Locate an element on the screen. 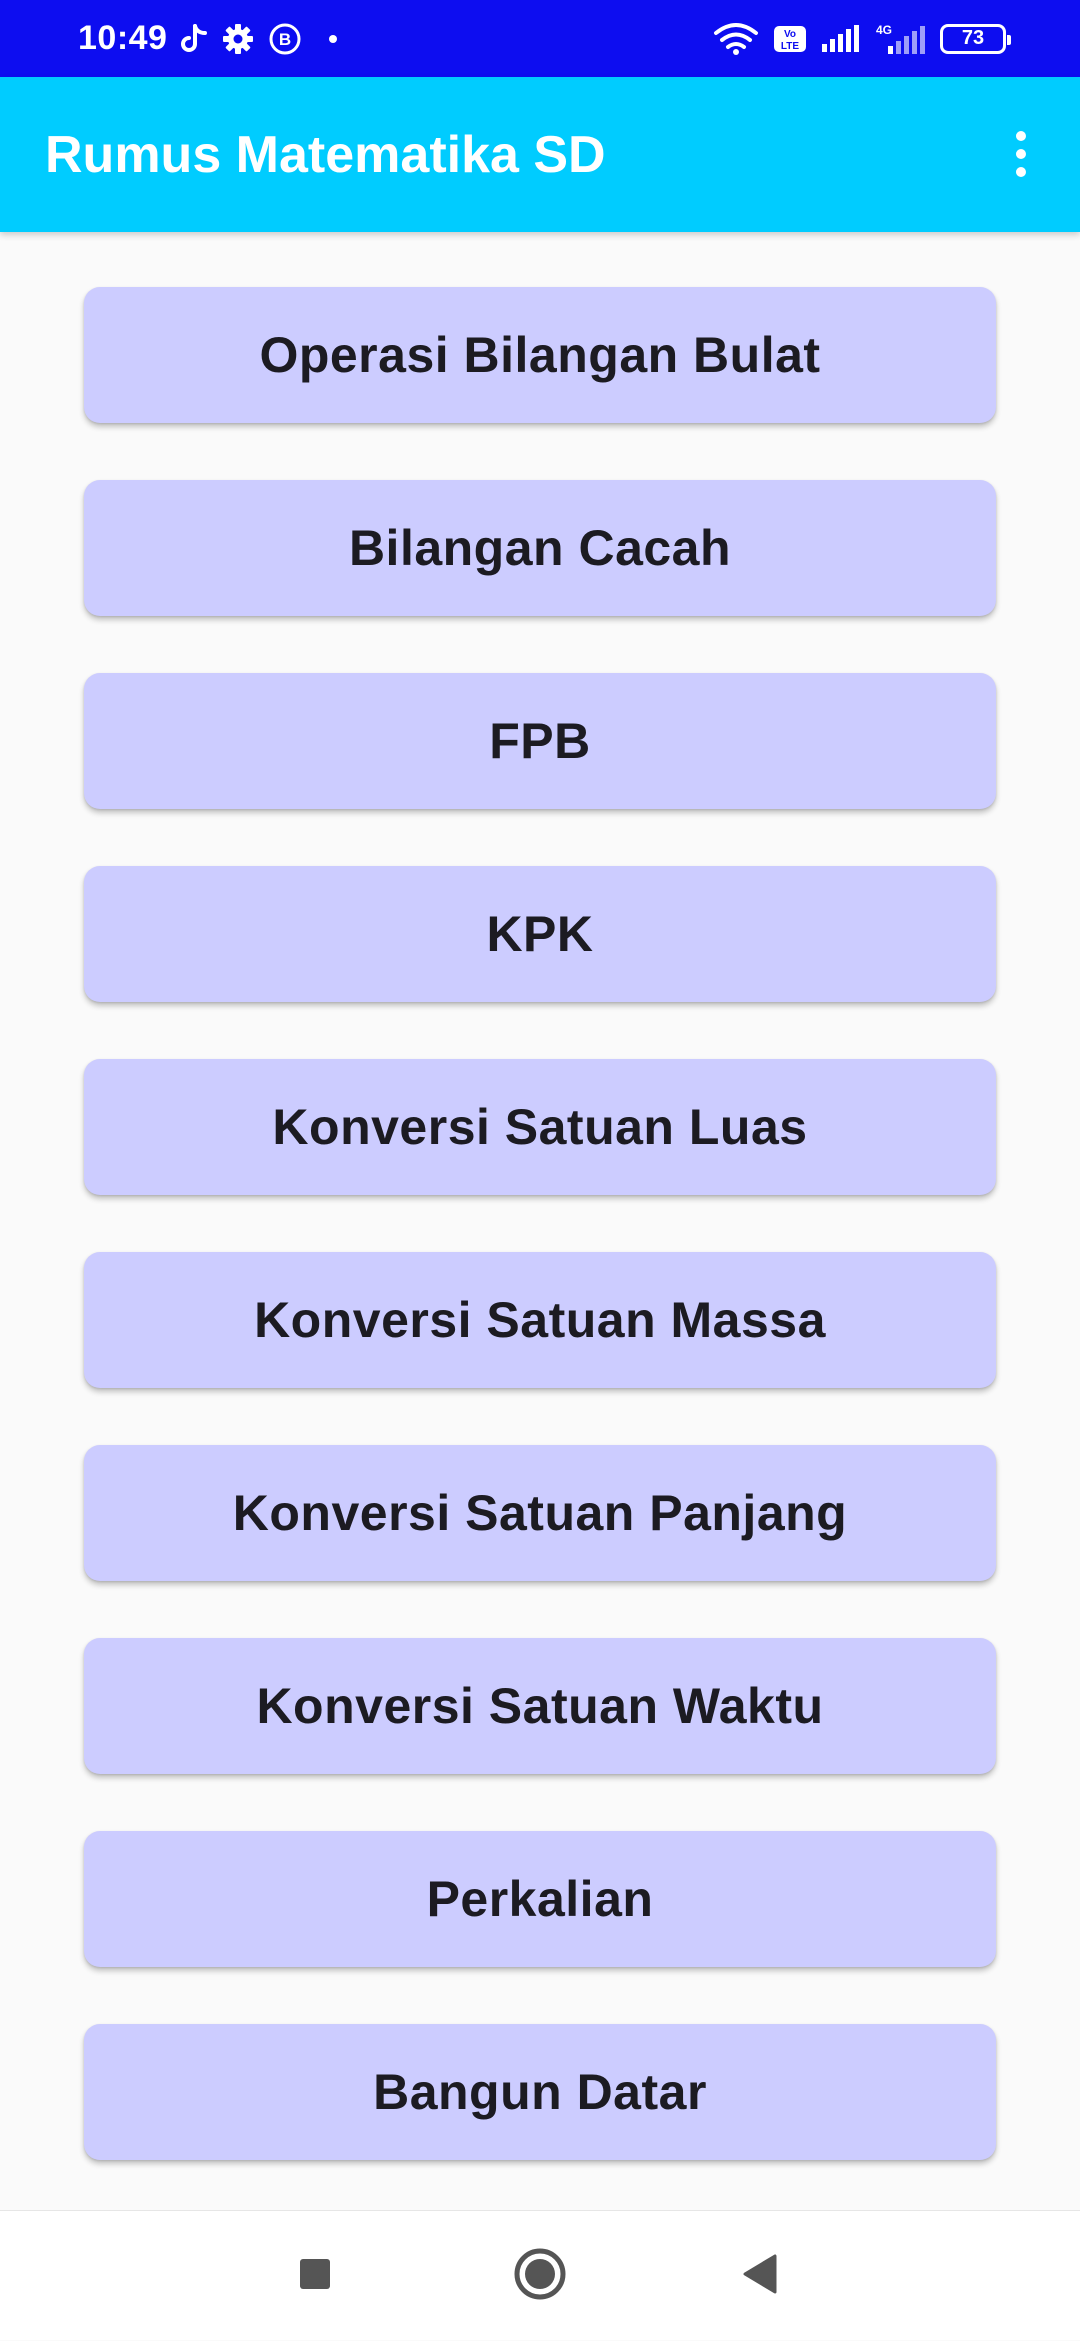 The width and height of the screenshot is (1080, 2341). app-title: Rumus Matematika SD is located at coordinates (325, 154).